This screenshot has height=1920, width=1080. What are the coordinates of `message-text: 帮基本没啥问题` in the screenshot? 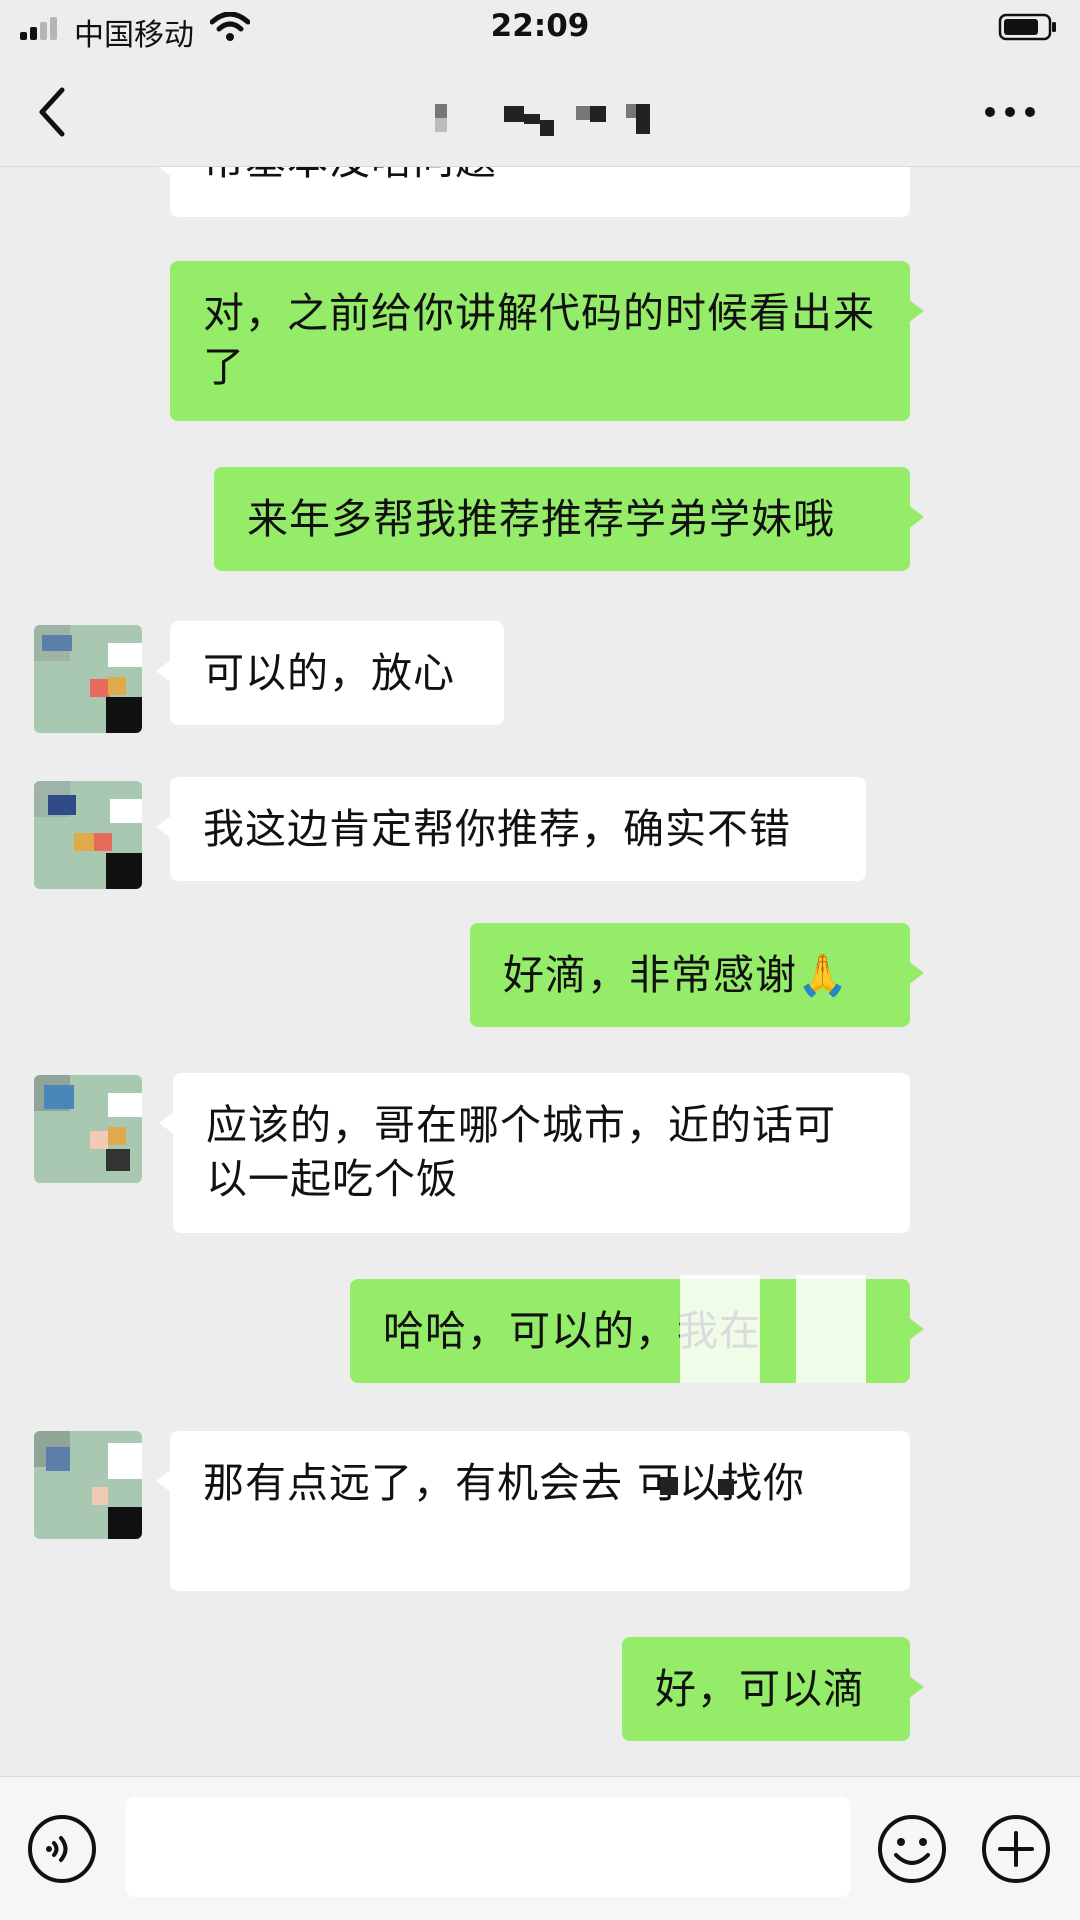 It's located at (350, 175).